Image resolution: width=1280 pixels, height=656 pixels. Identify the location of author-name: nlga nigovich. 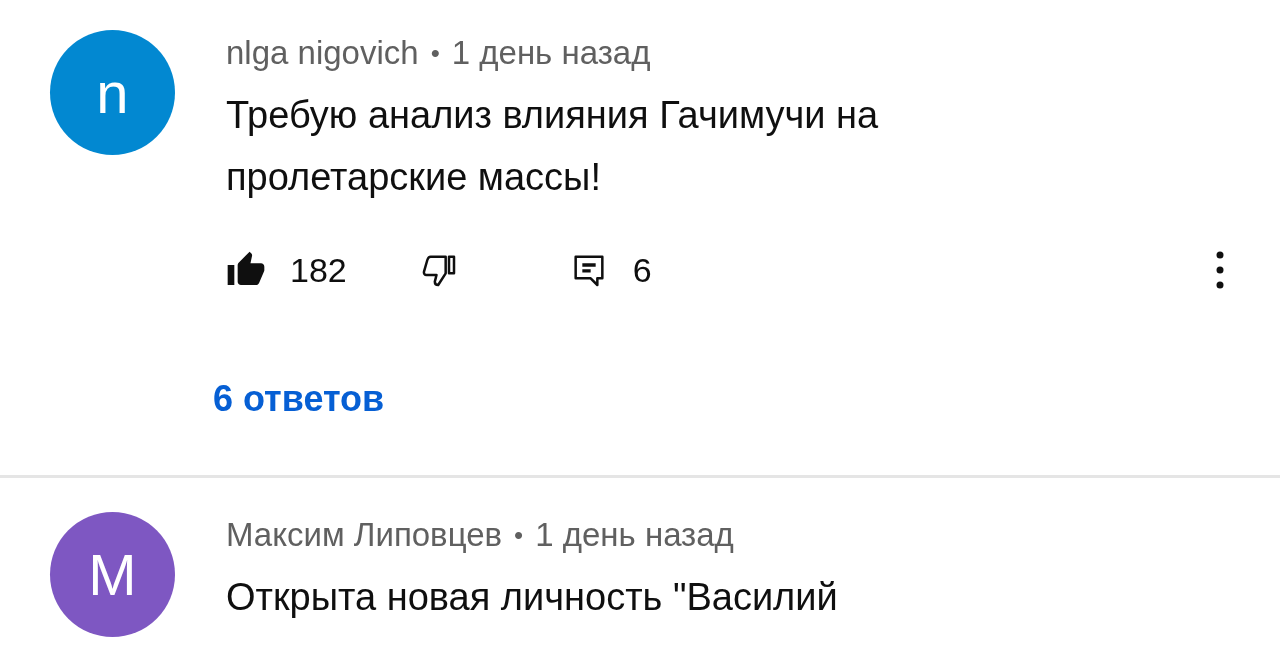
(322, 53).